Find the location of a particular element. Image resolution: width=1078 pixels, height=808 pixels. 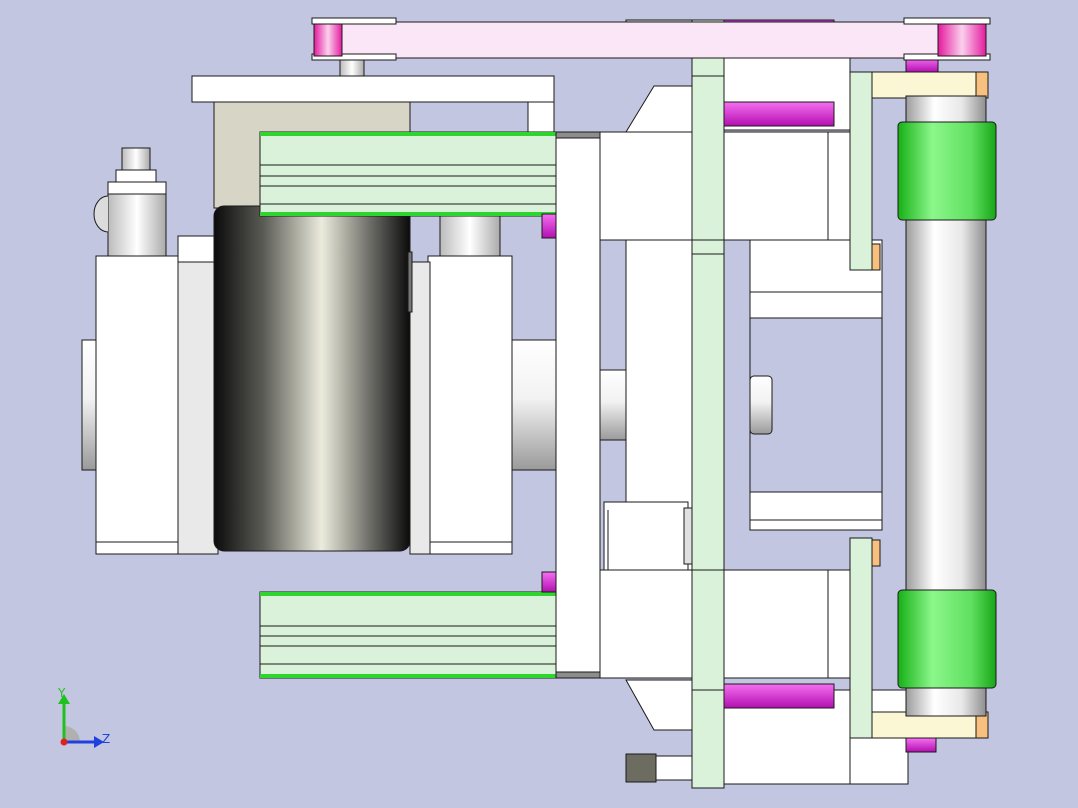

angled-bracket-bottom is located at coordinates (659, 705).